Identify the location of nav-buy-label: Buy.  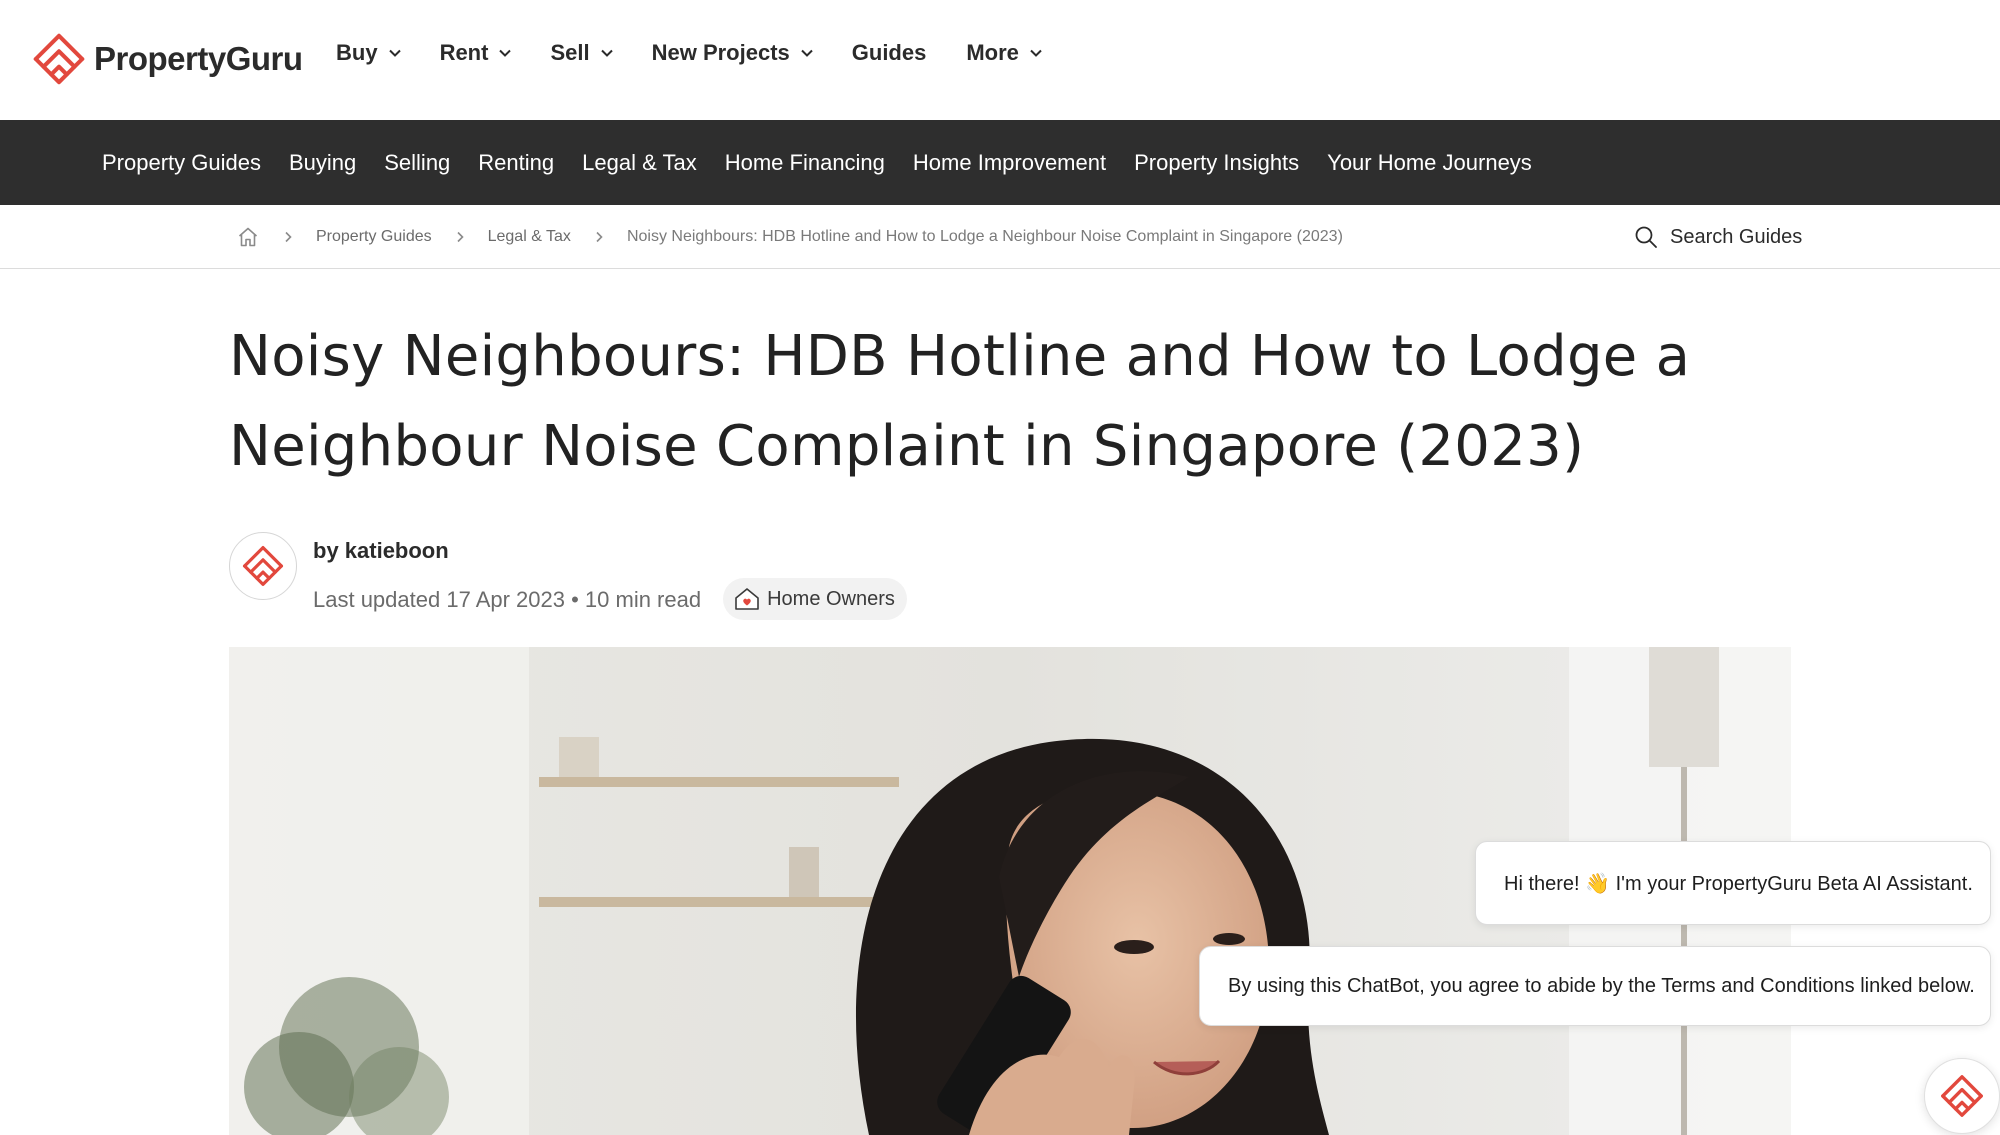
(357, 52).